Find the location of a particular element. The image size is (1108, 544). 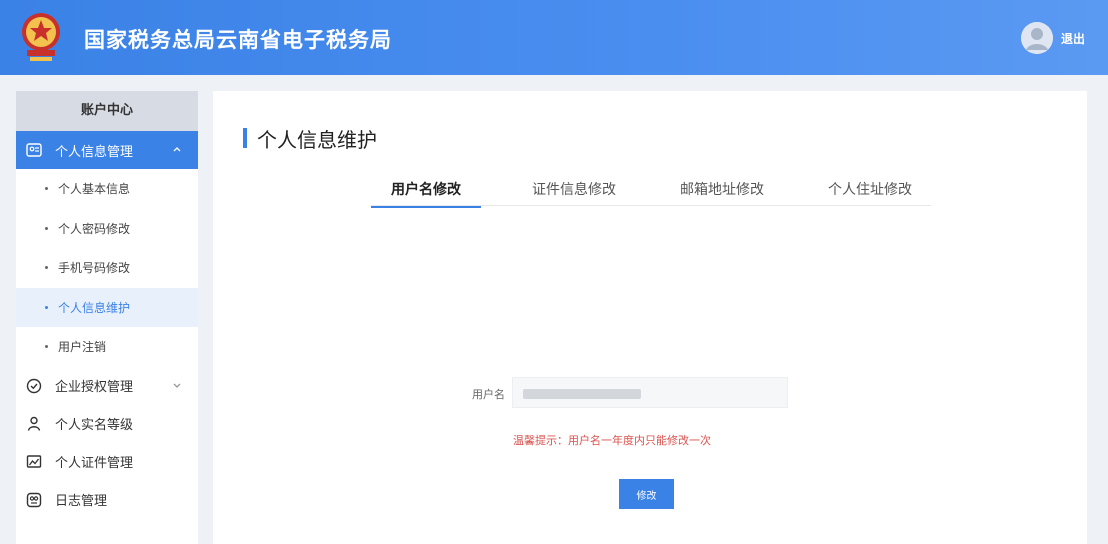

site-title: 国家税务总局云南省电子税务局 is located at coordinates (238, 40).